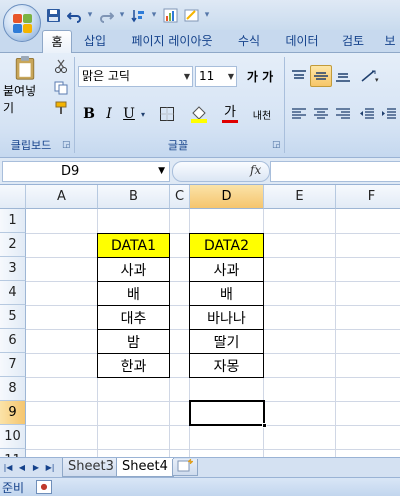 The height and width of the screenshot is (496, 400). I want to click on row-header-5: 5, so click(13, 317).